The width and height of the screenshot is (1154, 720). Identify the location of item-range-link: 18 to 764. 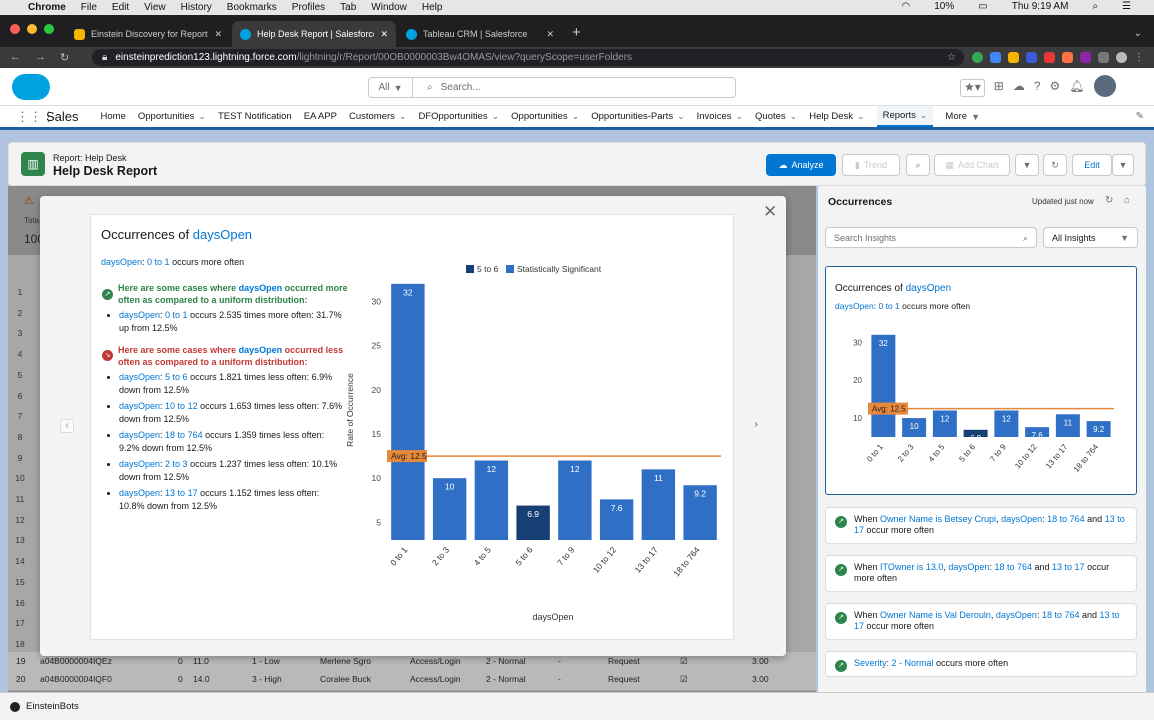
(184, 435).